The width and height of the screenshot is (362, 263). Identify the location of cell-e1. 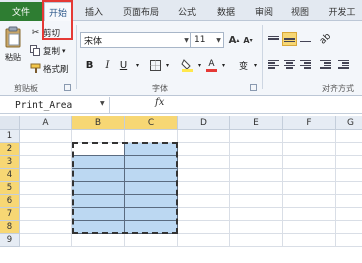
(256, 136).